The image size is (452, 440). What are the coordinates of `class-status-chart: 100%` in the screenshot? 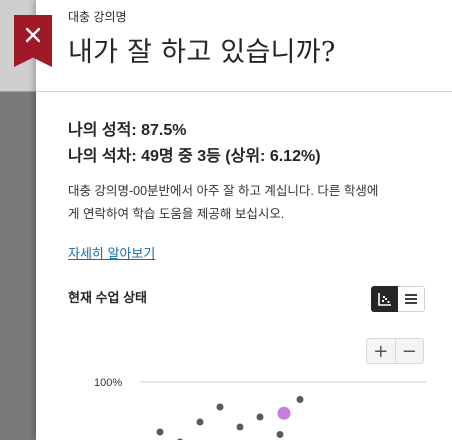 It's located at (260, 408).